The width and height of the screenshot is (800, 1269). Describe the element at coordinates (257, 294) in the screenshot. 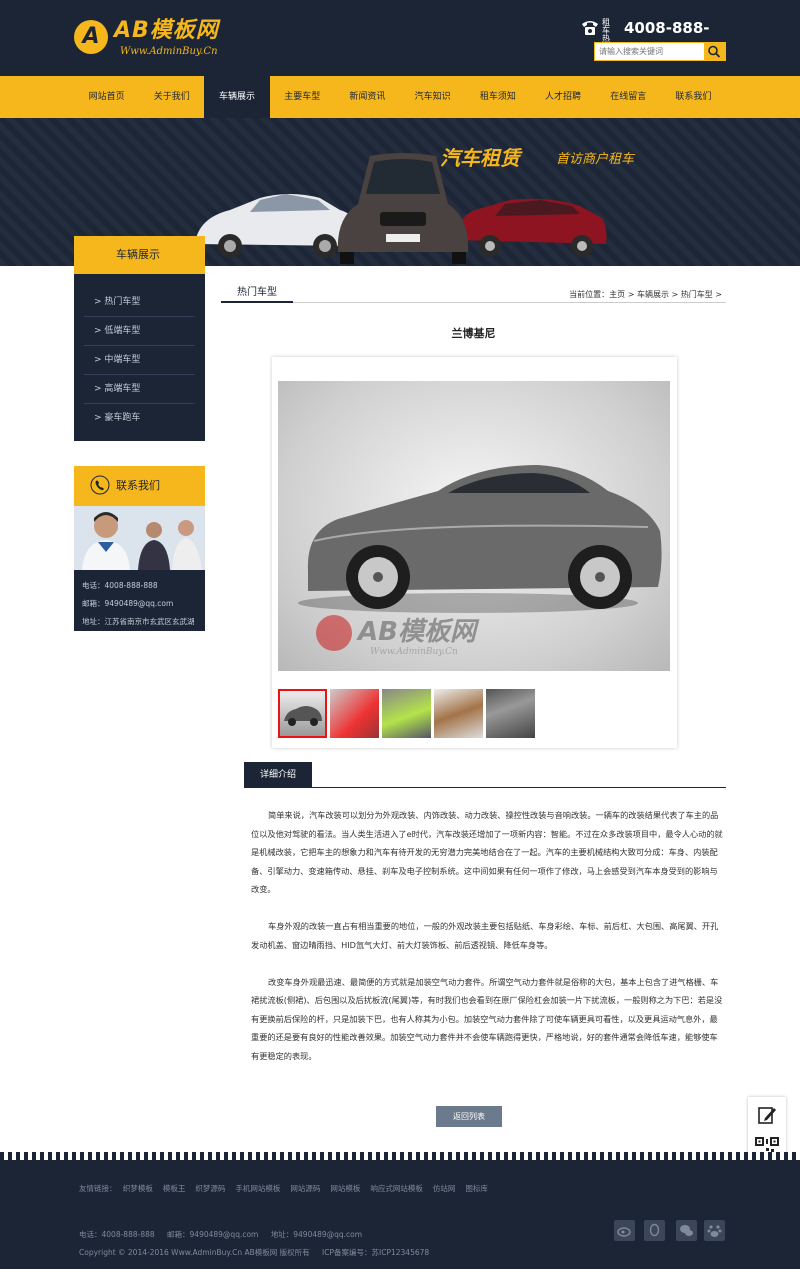

I see `section-title: 热门车型` at that location.